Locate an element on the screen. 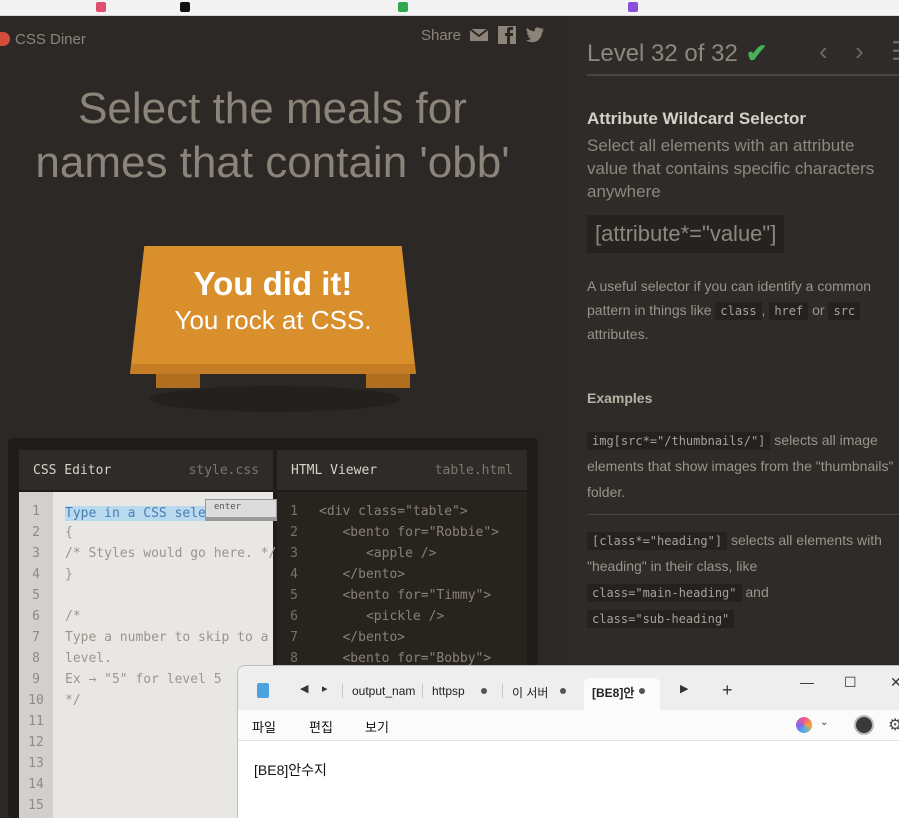  notepad-tab-active-label: [BE8]안 is located at coordinates (613, 692).